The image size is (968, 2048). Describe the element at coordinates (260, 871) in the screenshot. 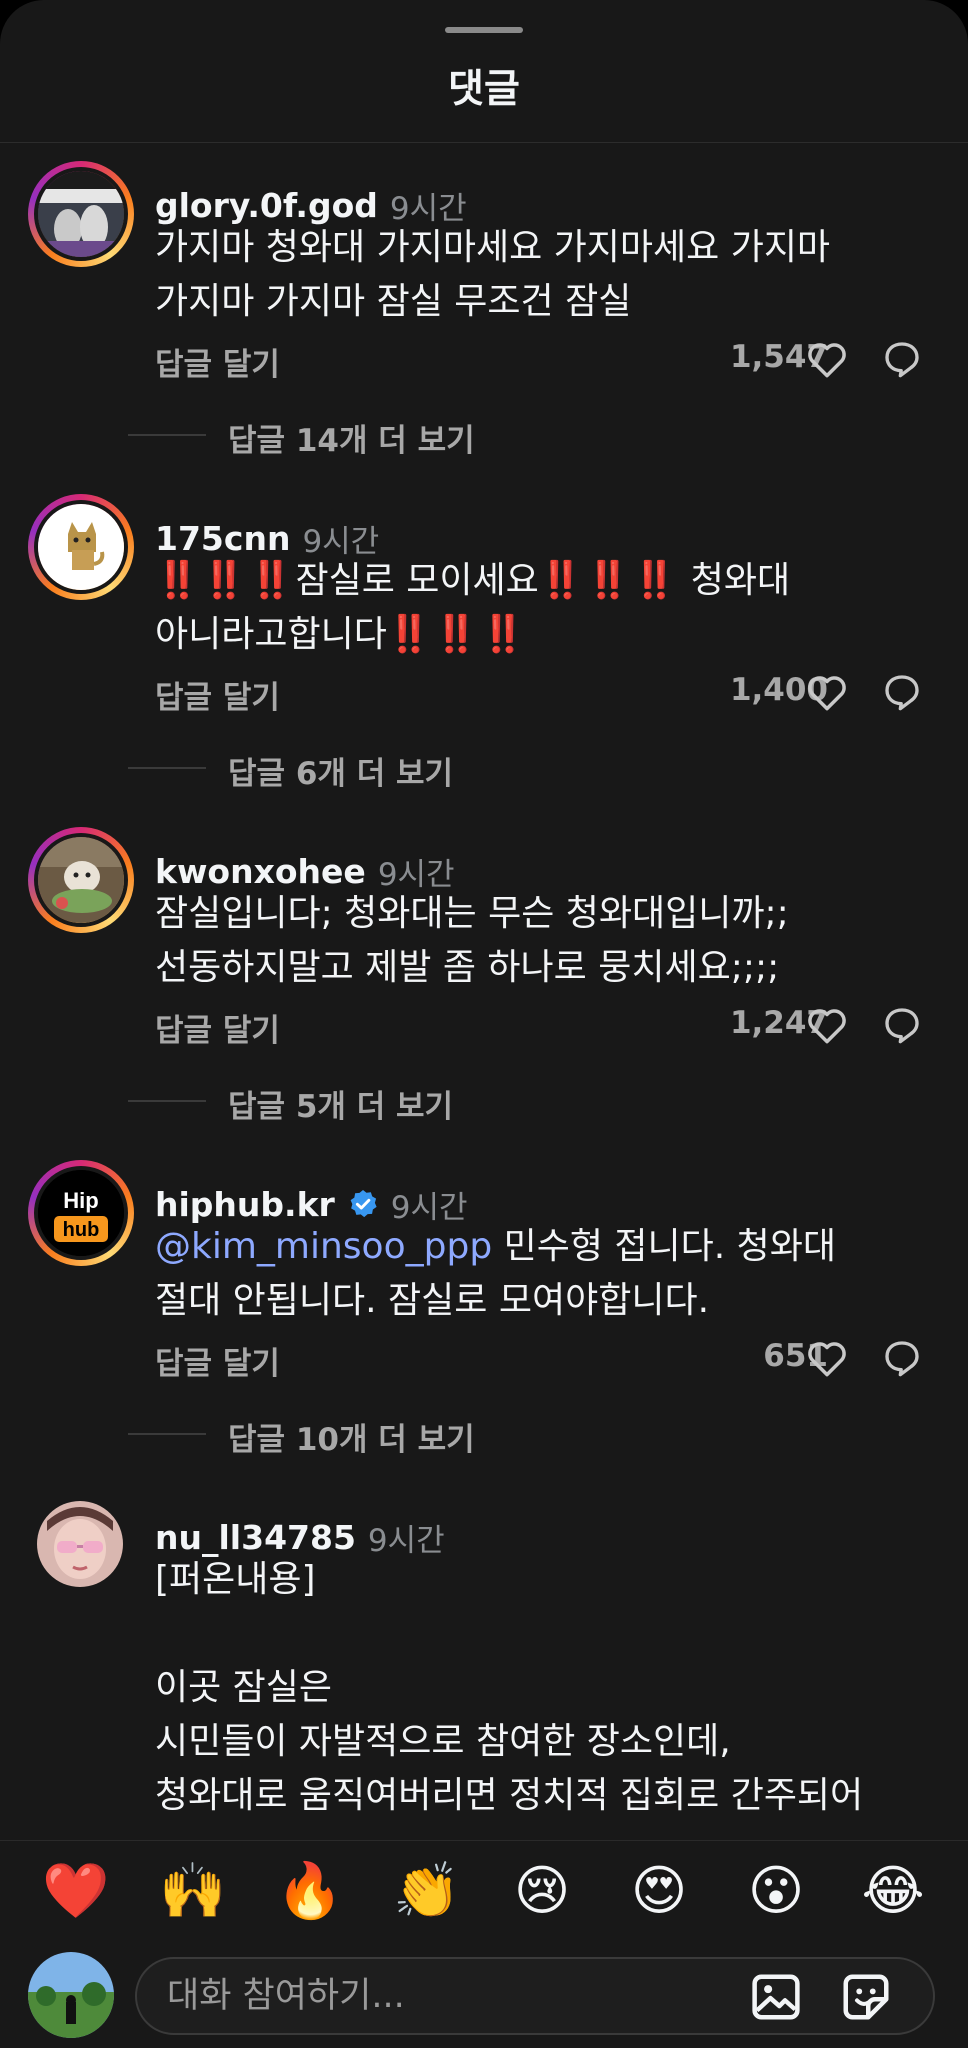

I see `username: kwonxohee` at that location.